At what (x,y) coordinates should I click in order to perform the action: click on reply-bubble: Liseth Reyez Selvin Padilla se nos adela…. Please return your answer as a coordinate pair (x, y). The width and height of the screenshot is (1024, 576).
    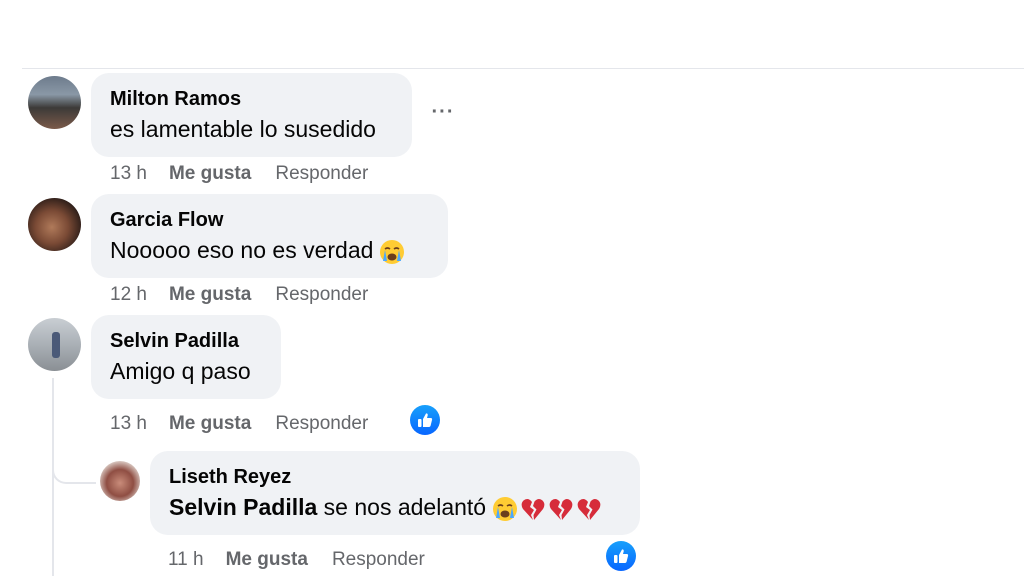
    Looking at the image, I should click on (395, 493).